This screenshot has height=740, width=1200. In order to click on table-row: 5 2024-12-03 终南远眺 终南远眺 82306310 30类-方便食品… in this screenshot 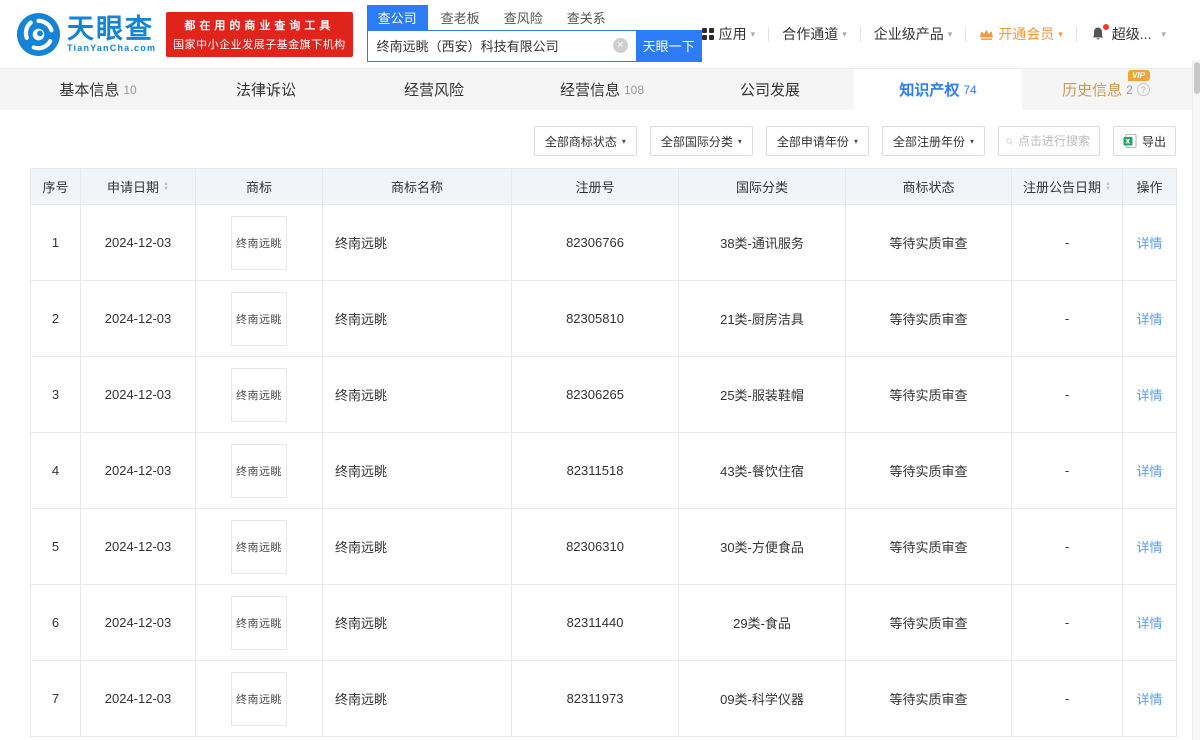, I will do `click(603, 546)`.